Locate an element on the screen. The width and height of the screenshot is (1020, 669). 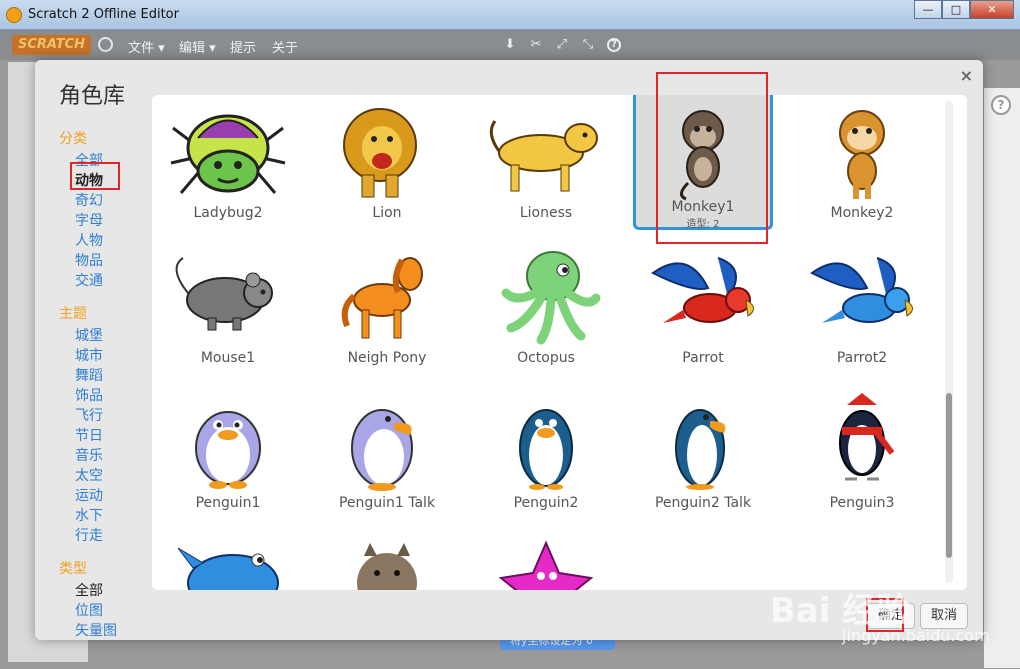
sprite-tile-mouse1: Mouse1 is located at coordinates (228, 307).